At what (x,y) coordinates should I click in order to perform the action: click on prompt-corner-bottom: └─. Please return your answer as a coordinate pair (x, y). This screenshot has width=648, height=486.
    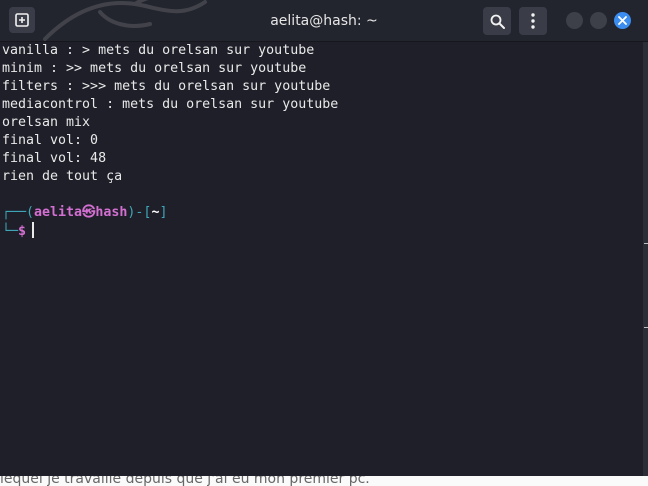
    Looking at the image, I should click on (10, 231).